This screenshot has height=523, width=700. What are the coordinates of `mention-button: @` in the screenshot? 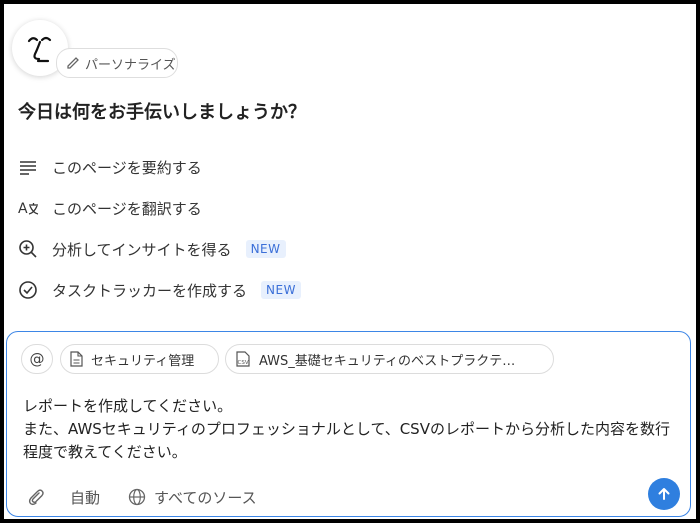 It's located at (37, 359).